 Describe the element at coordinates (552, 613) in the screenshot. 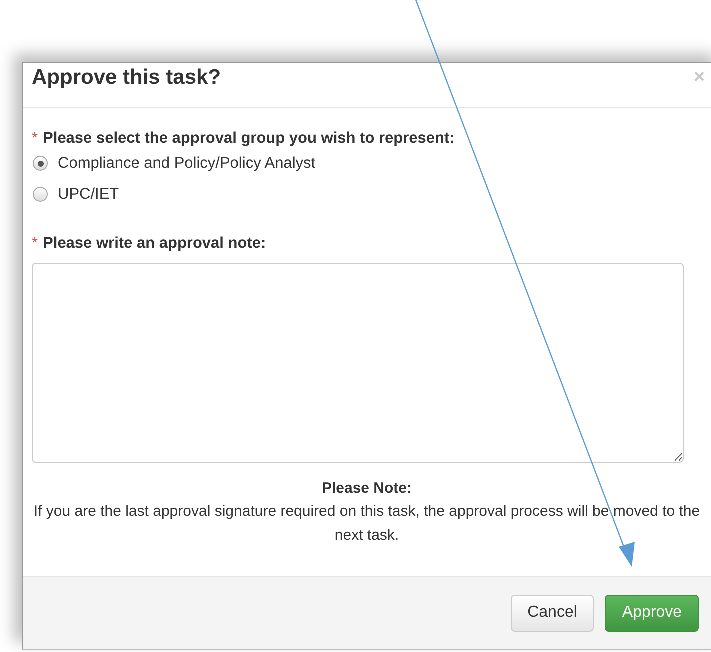

I see `cancel-button: Cancel` at that location.